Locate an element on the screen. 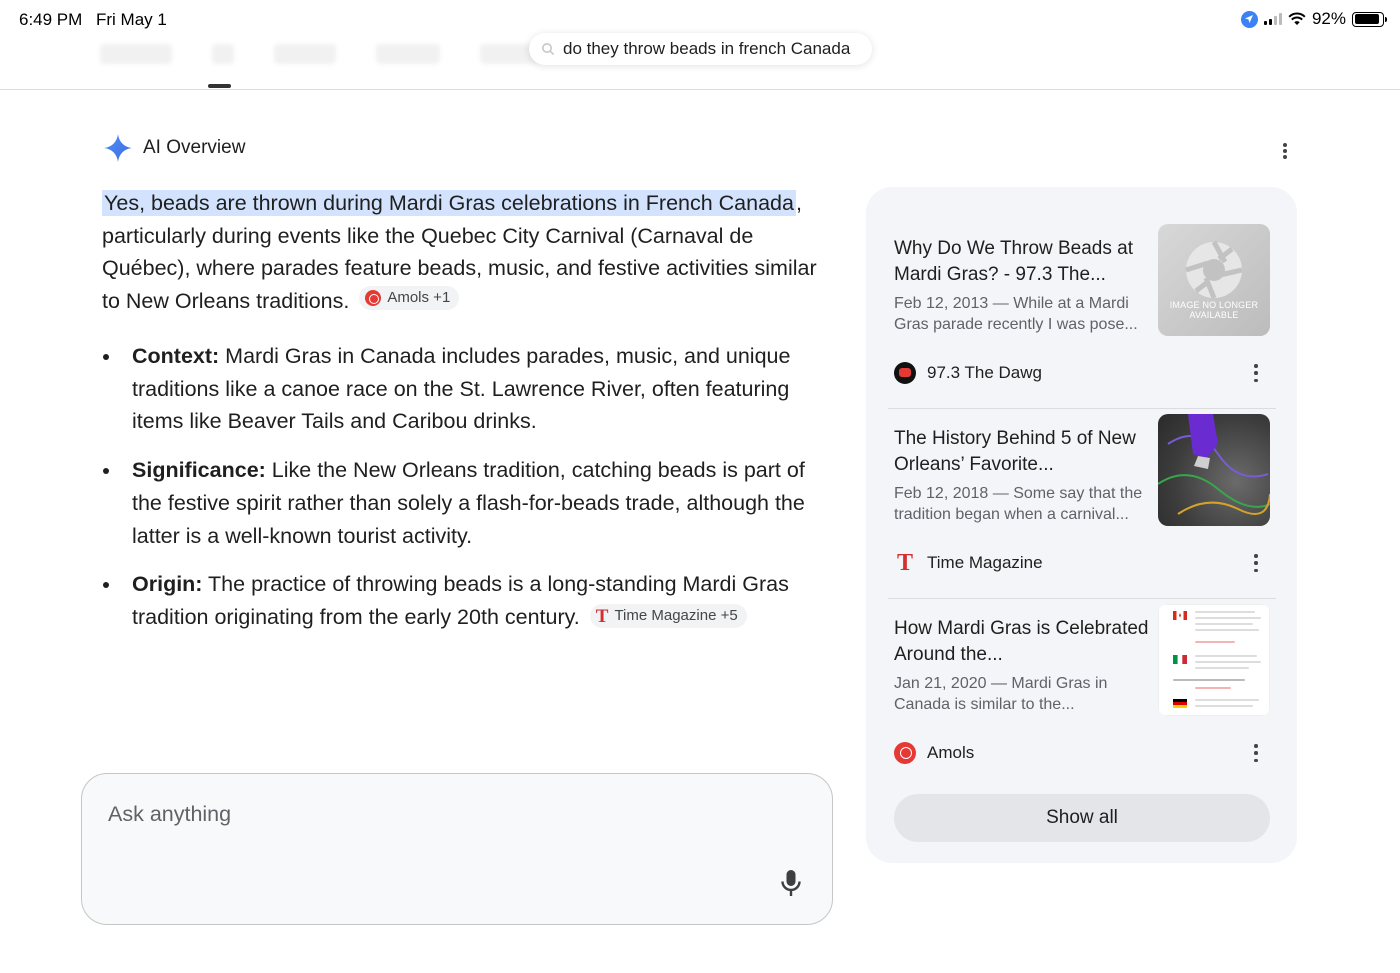 This screenshot has width=1400, height=973. citation-chip: Amols +1 is located at coordinates (409, 298).